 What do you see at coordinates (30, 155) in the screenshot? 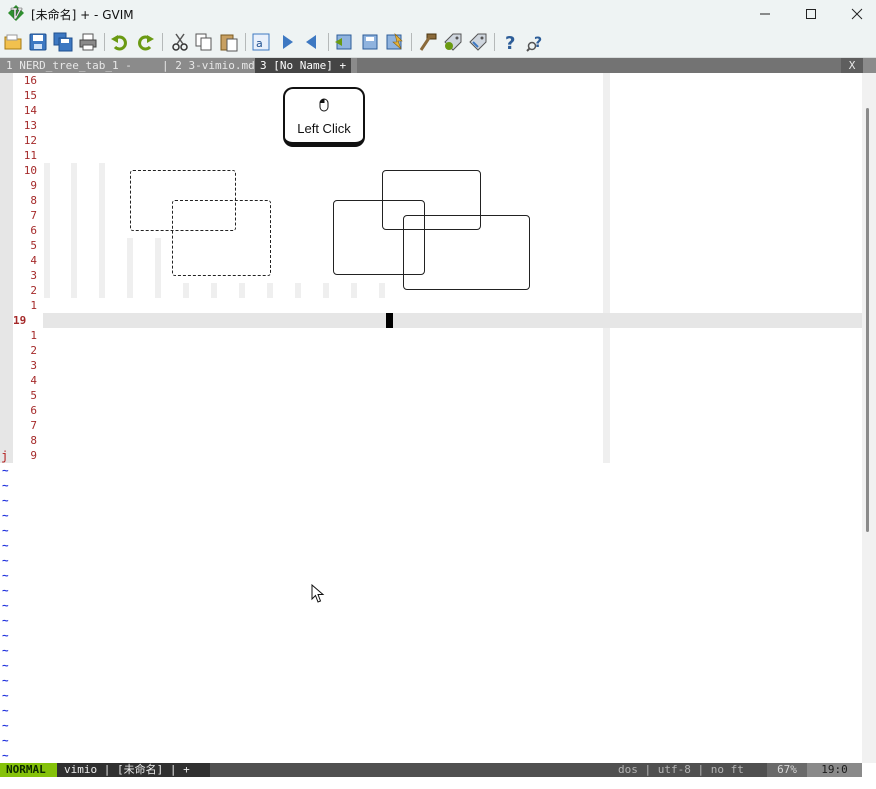
I see `line-number: 11` at bounding box center [30, 155].